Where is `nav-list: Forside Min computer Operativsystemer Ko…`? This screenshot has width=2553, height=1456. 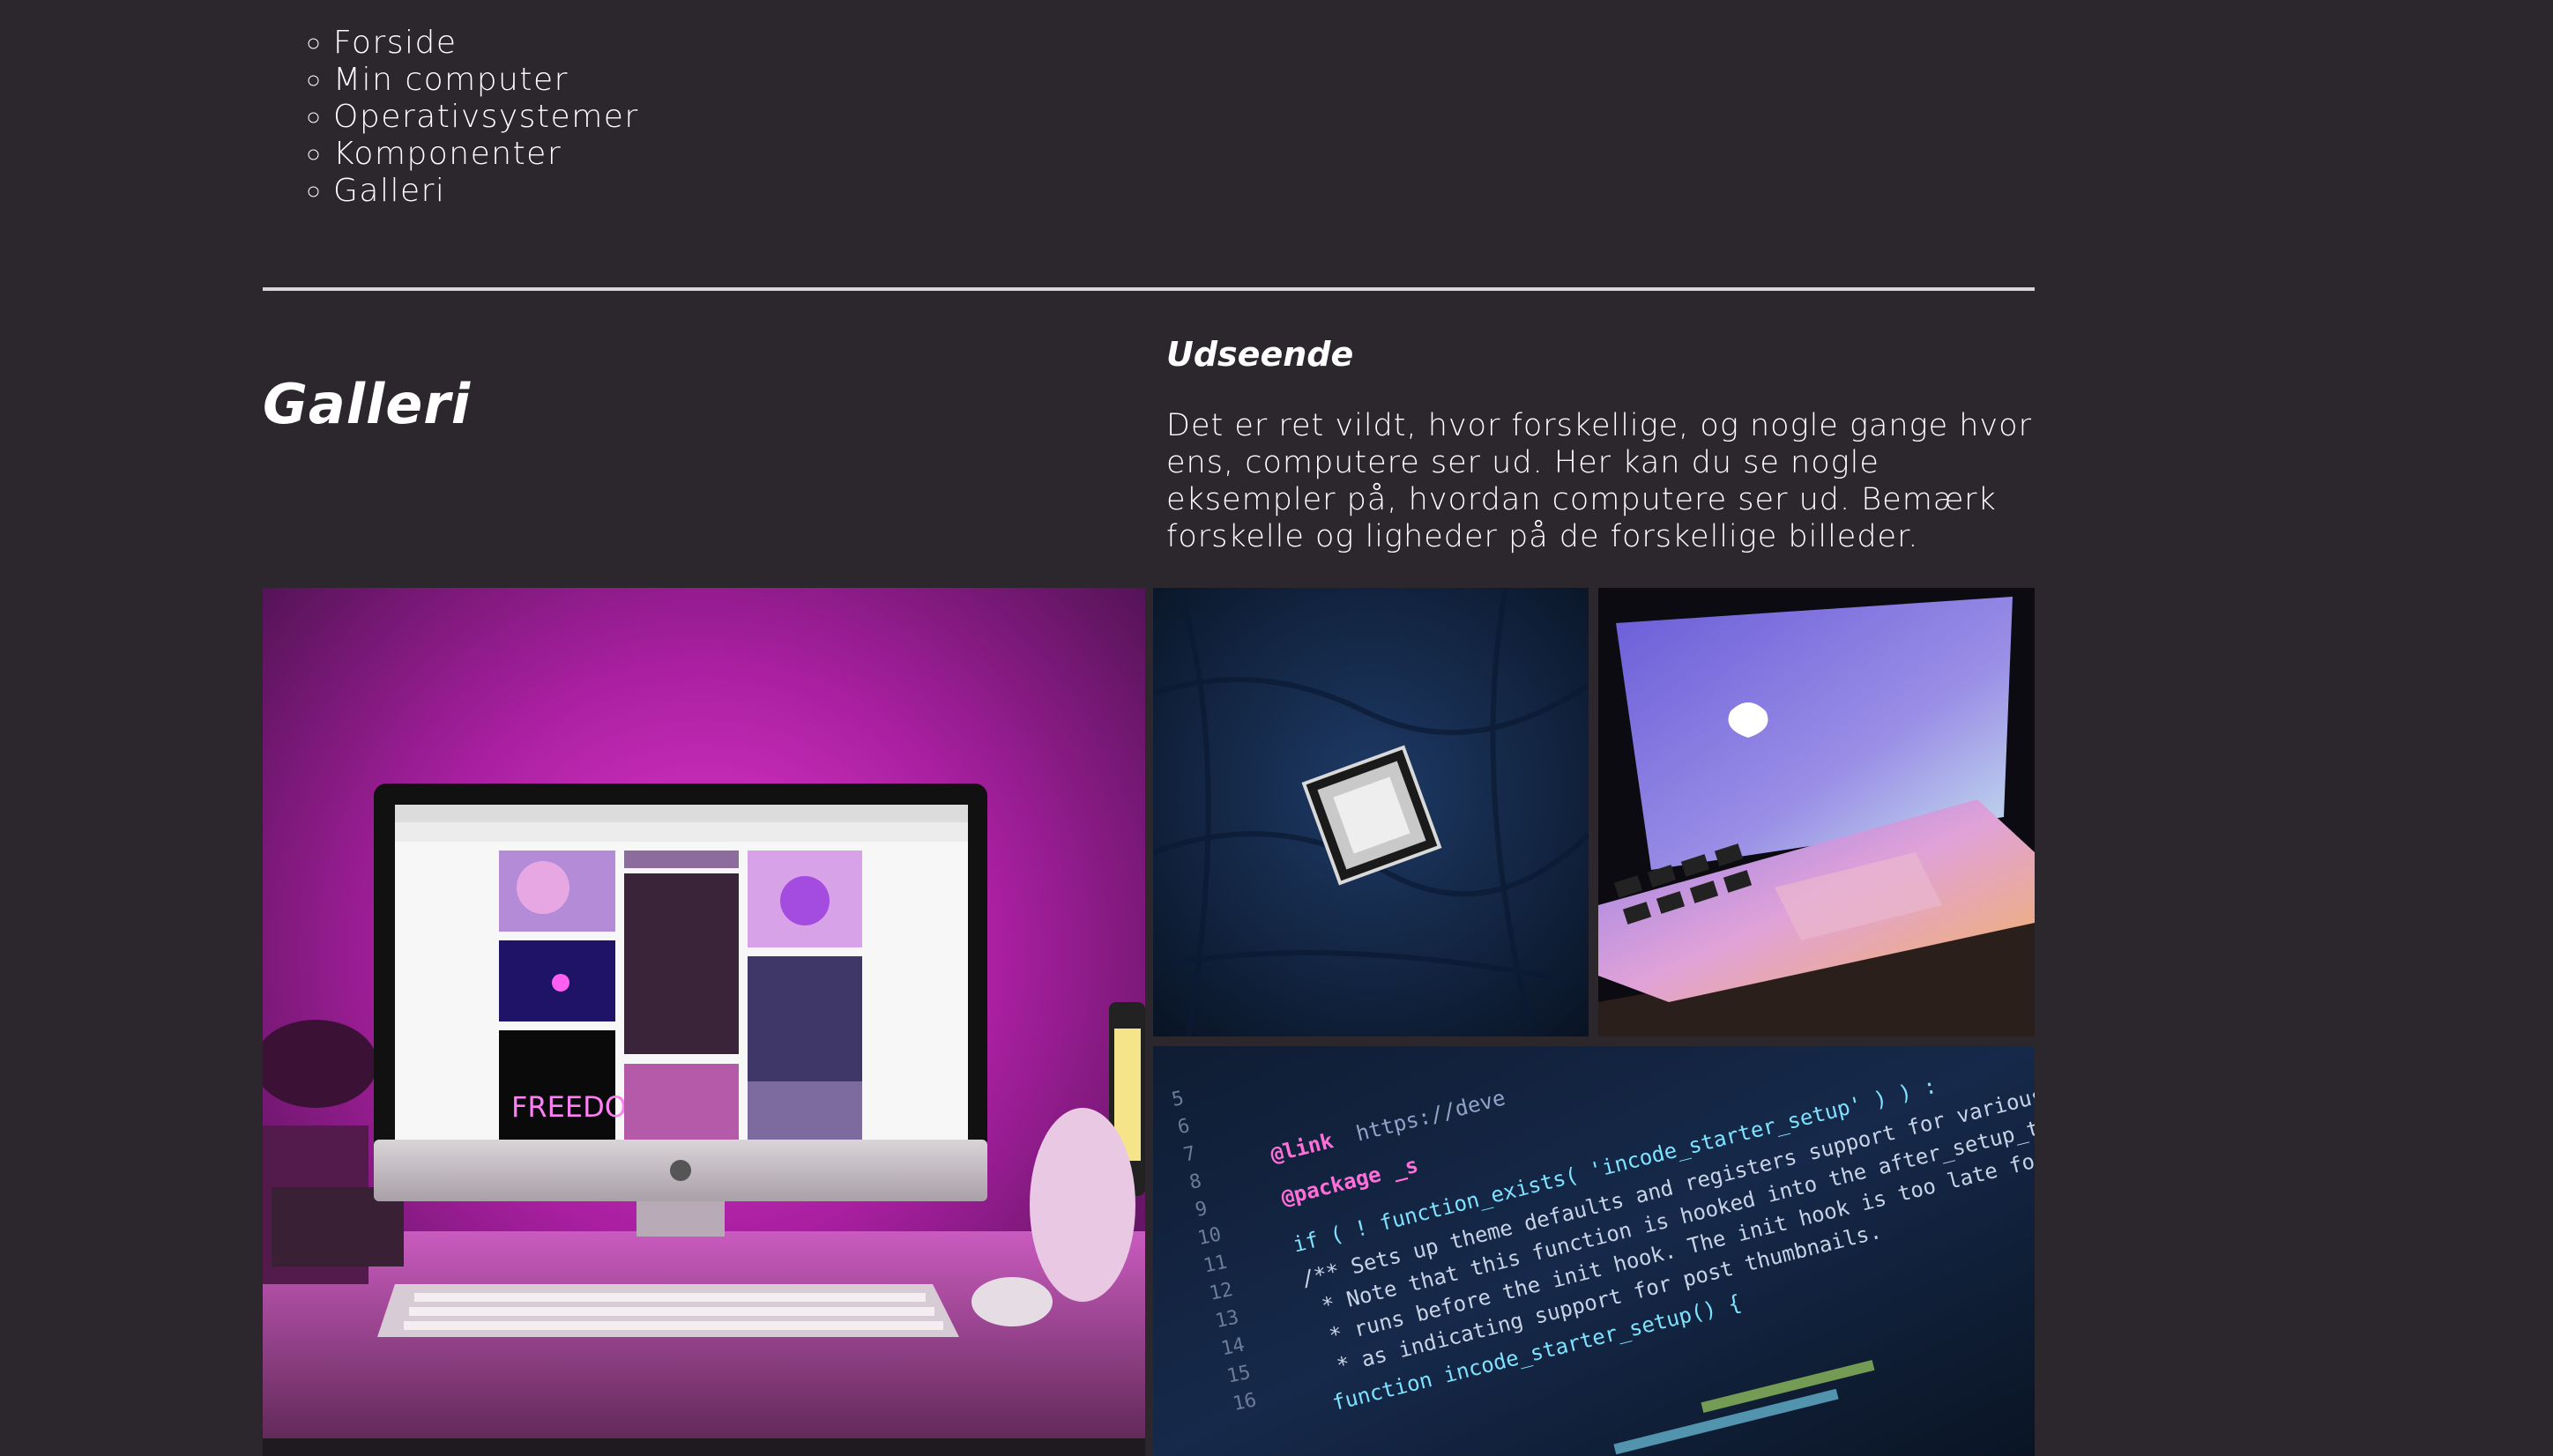
nav-list: Forside Min computer Operativsystemer Ko… is located at coordinates (451, 117).